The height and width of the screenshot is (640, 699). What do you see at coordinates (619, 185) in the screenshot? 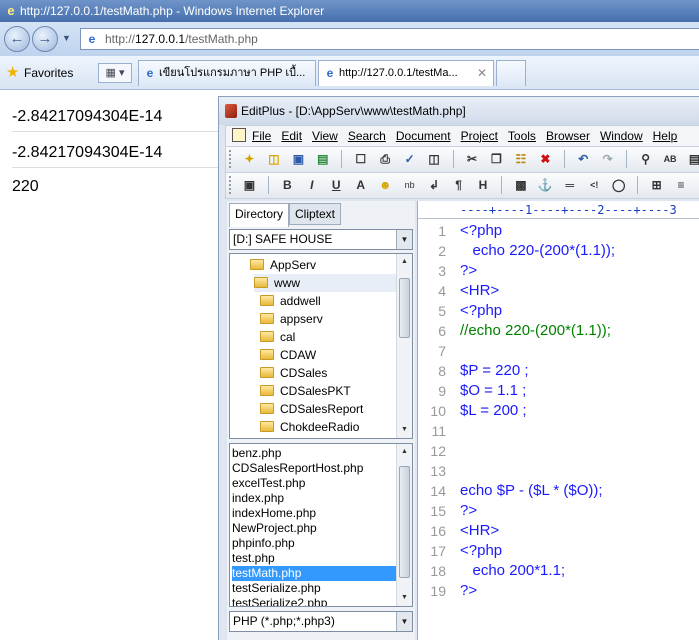
I see `script-icon: ◯` at bounding box center [619, 185].